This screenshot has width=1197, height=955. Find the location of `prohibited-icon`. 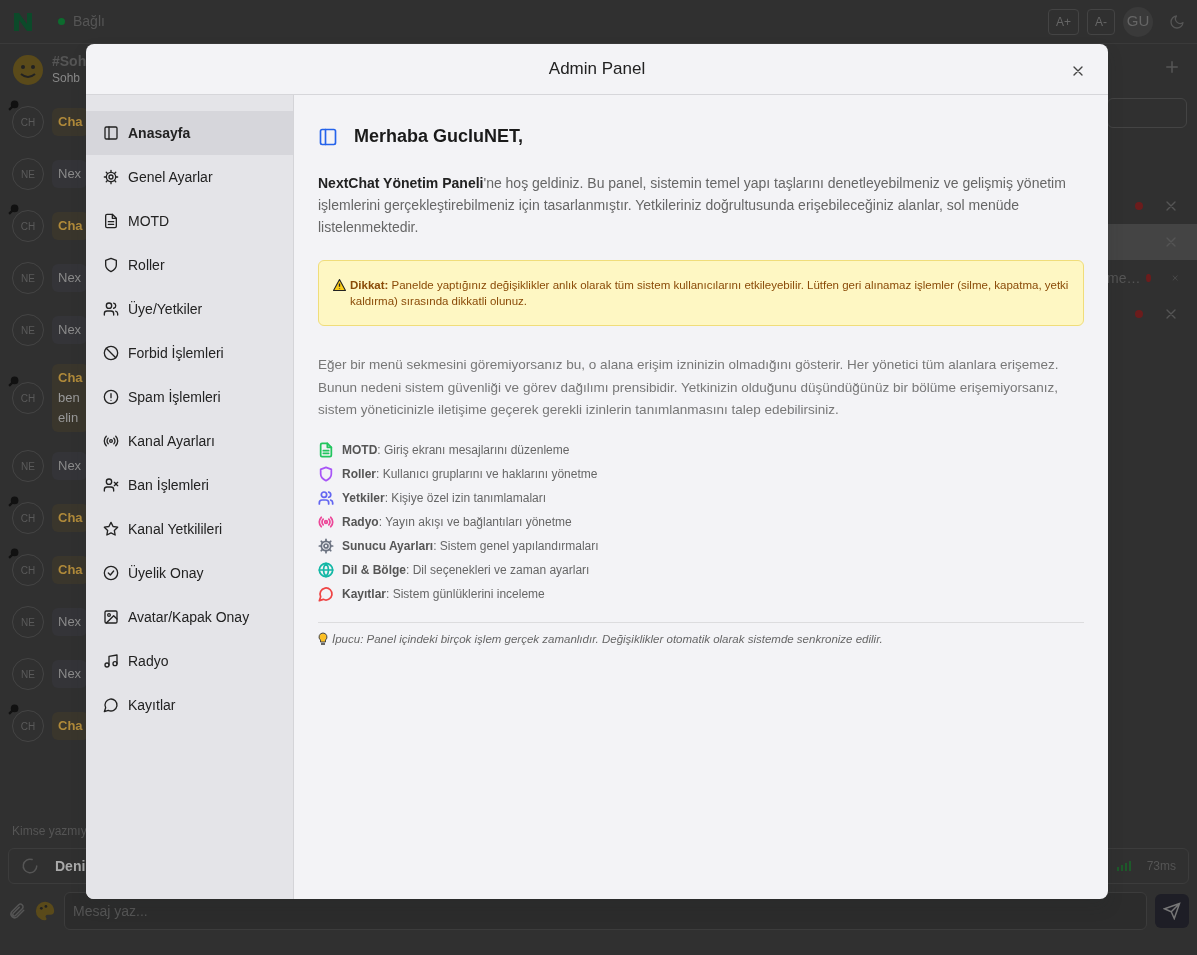

prohibited-icon is located at coordinates (111, 353).